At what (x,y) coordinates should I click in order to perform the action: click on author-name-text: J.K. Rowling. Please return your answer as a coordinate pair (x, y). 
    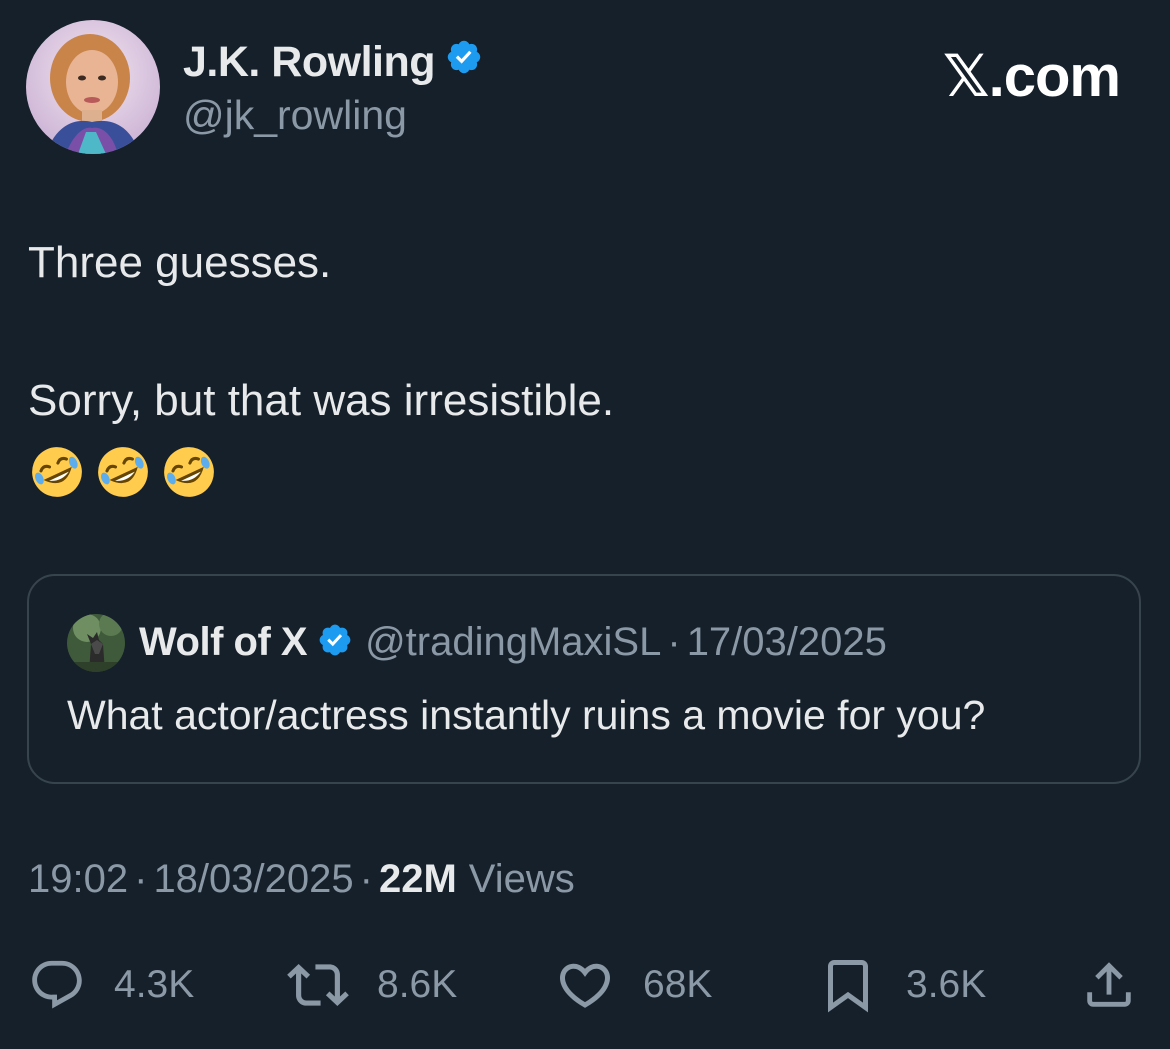
    Looking at the image, I should click on (309, 62).